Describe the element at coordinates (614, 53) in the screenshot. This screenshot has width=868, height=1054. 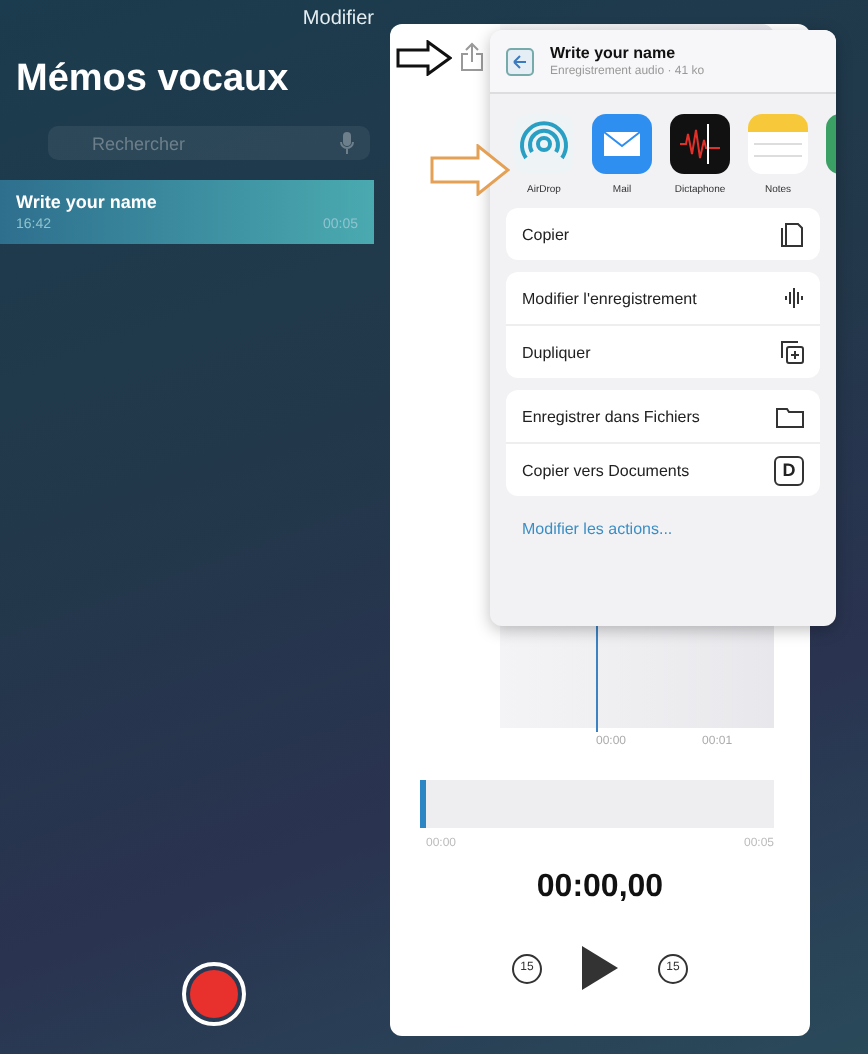
I see `file-name: Write your name` at that location.